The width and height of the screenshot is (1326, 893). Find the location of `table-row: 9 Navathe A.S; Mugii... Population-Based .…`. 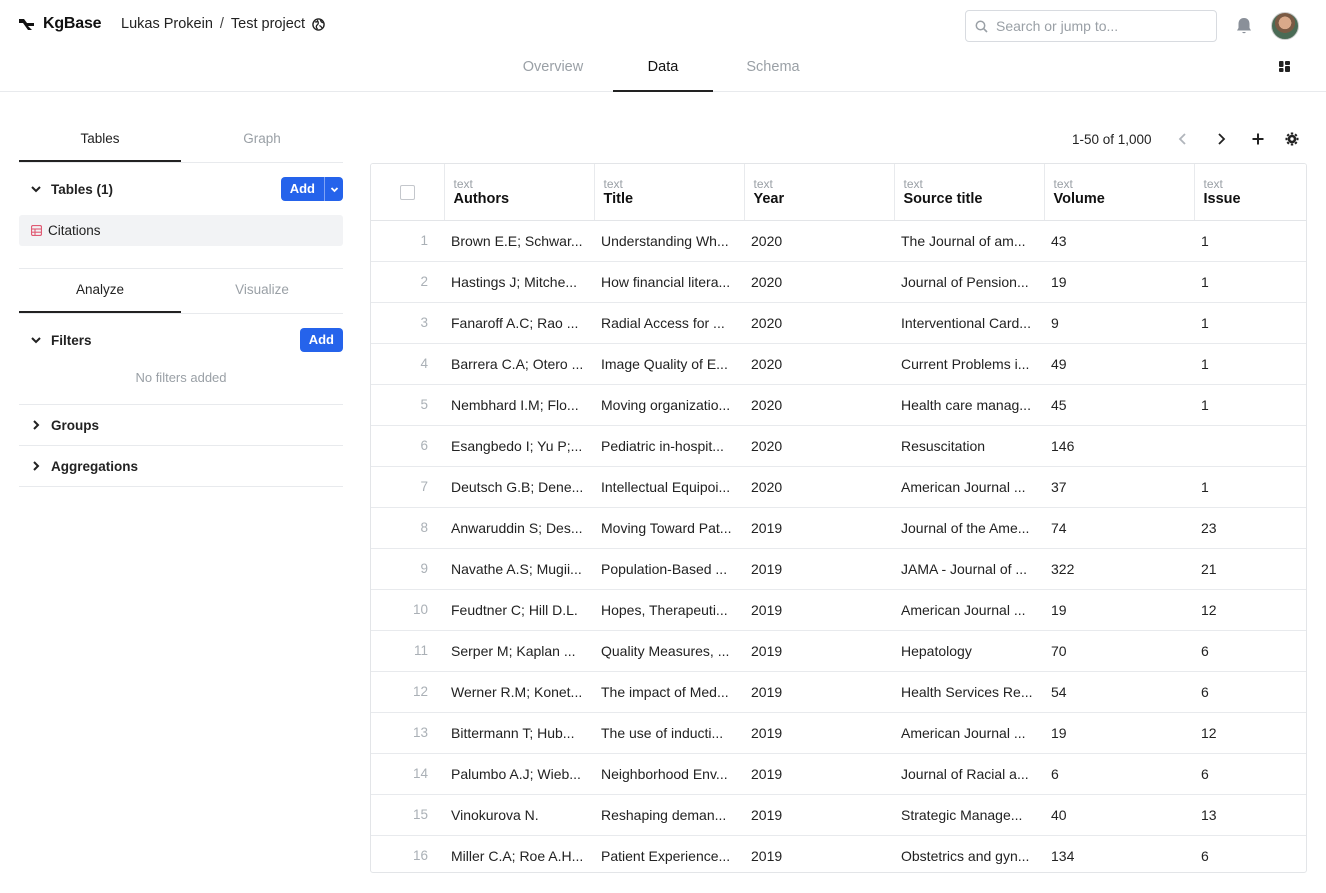

table-row: 9 Navathe A.S; Mugii... Population-Based .… is located at coordinates (838, 569).